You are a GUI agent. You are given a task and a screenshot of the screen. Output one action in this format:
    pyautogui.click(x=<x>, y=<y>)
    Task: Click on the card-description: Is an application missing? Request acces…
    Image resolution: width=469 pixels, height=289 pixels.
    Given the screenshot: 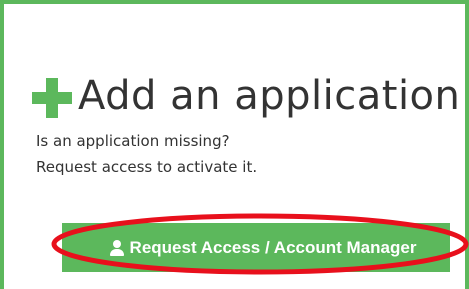 What is the action you would take?
    pyautogui.click(x=146, y=154)
    